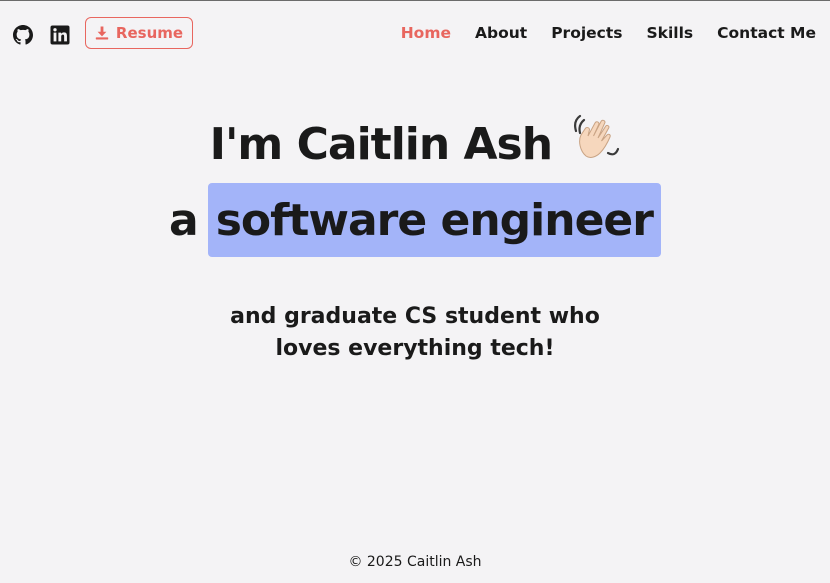 This screenshot has width=830, height=583. What do you see at coordinates (766, 33) in the screenshot?
I see `nav-contact-me: Contact Me` at bounding box center [766, 33].